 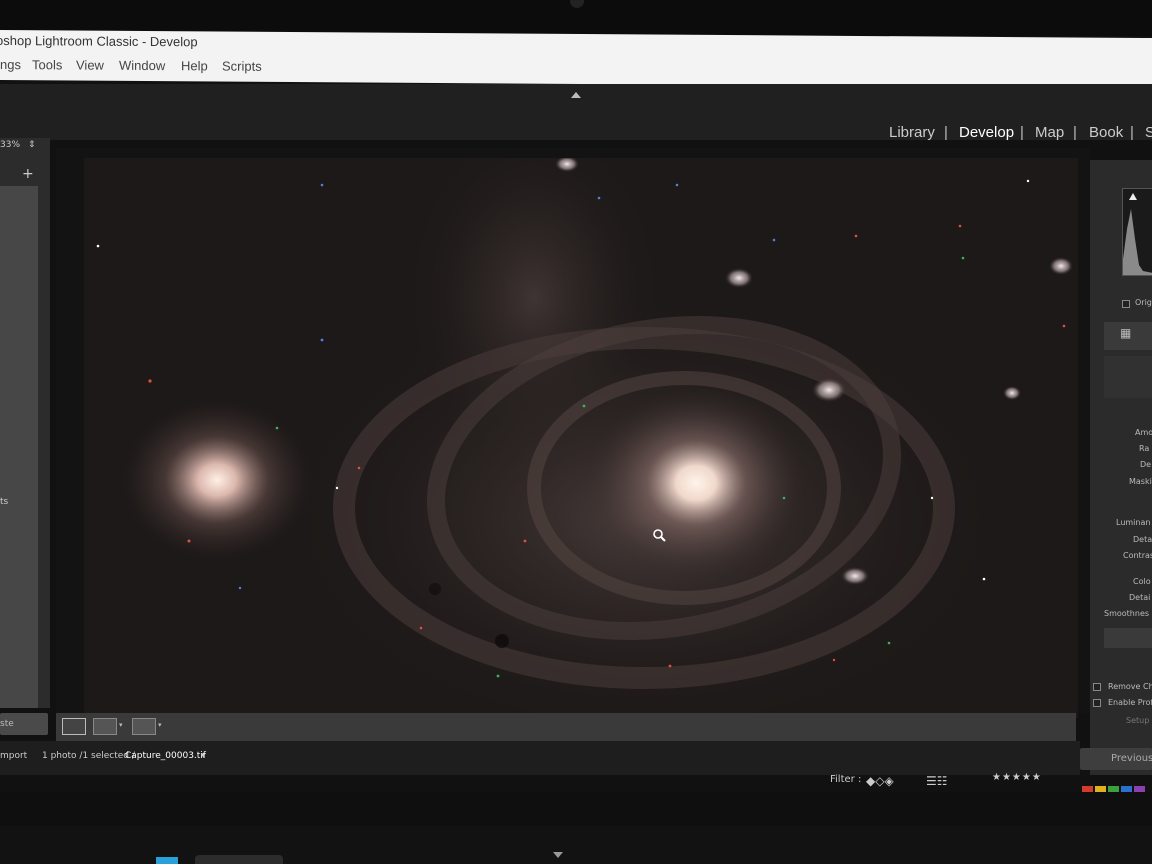 What do you see at coordinates (1125, 333) in the screenshot?
I see `crop-tool-icon: ▦` at bounding box center [1125, 333].